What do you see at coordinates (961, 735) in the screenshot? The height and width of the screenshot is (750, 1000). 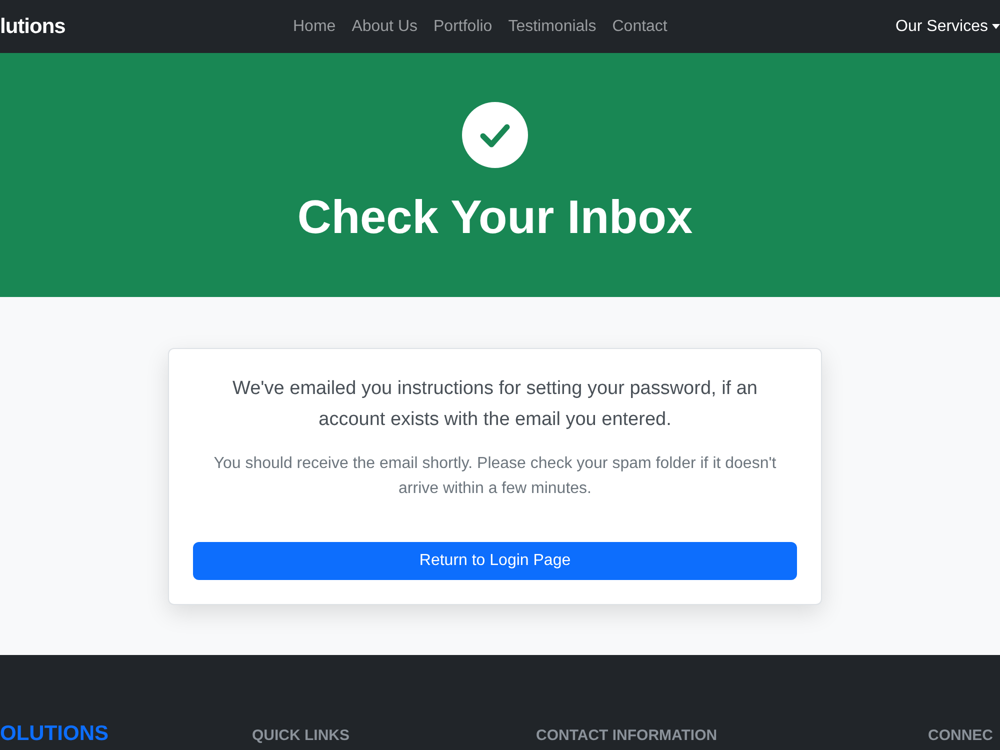 I see `footer-heading: CONNEC` at bounding box center [961, 735].